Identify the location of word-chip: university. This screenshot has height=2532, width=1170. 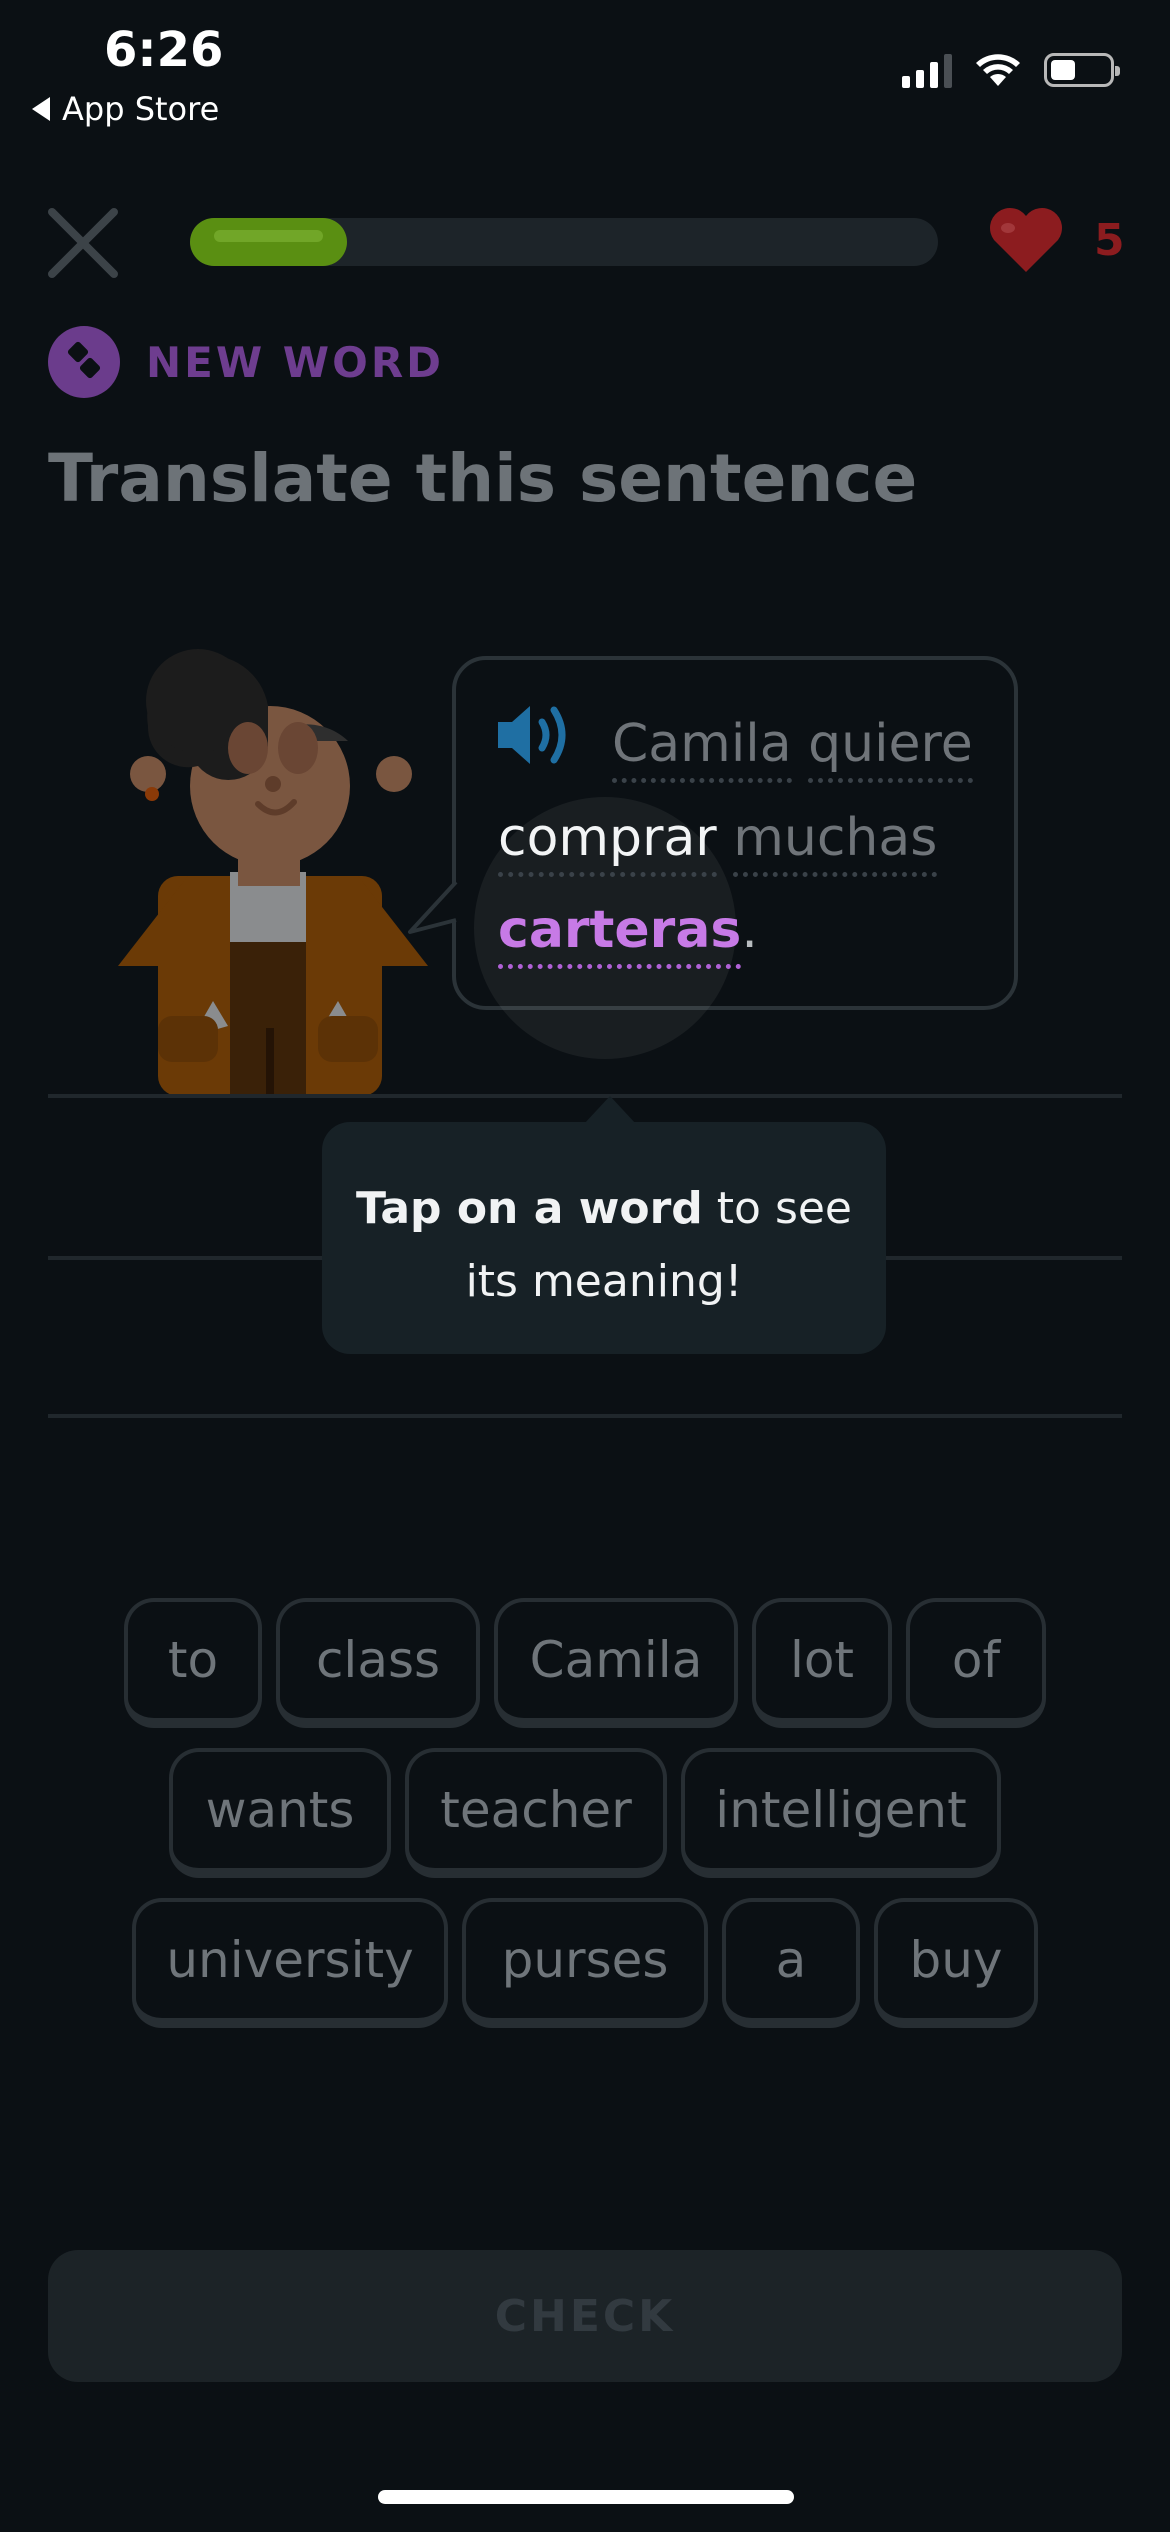
(290, 1963).